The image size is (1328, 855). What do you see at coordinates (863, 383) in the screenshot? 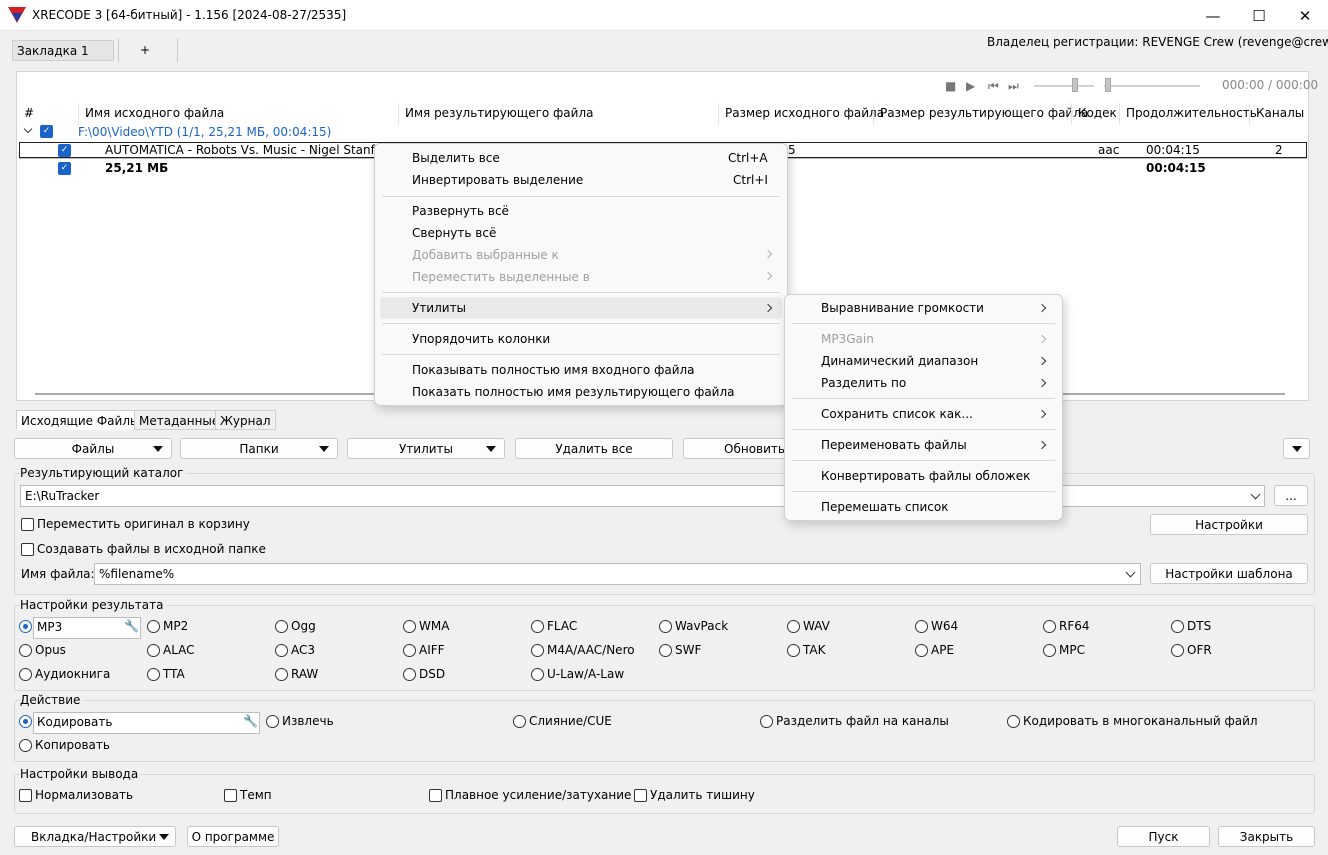
I see `submenu-split-by: Разделить по` at bounding box center [863, 383].